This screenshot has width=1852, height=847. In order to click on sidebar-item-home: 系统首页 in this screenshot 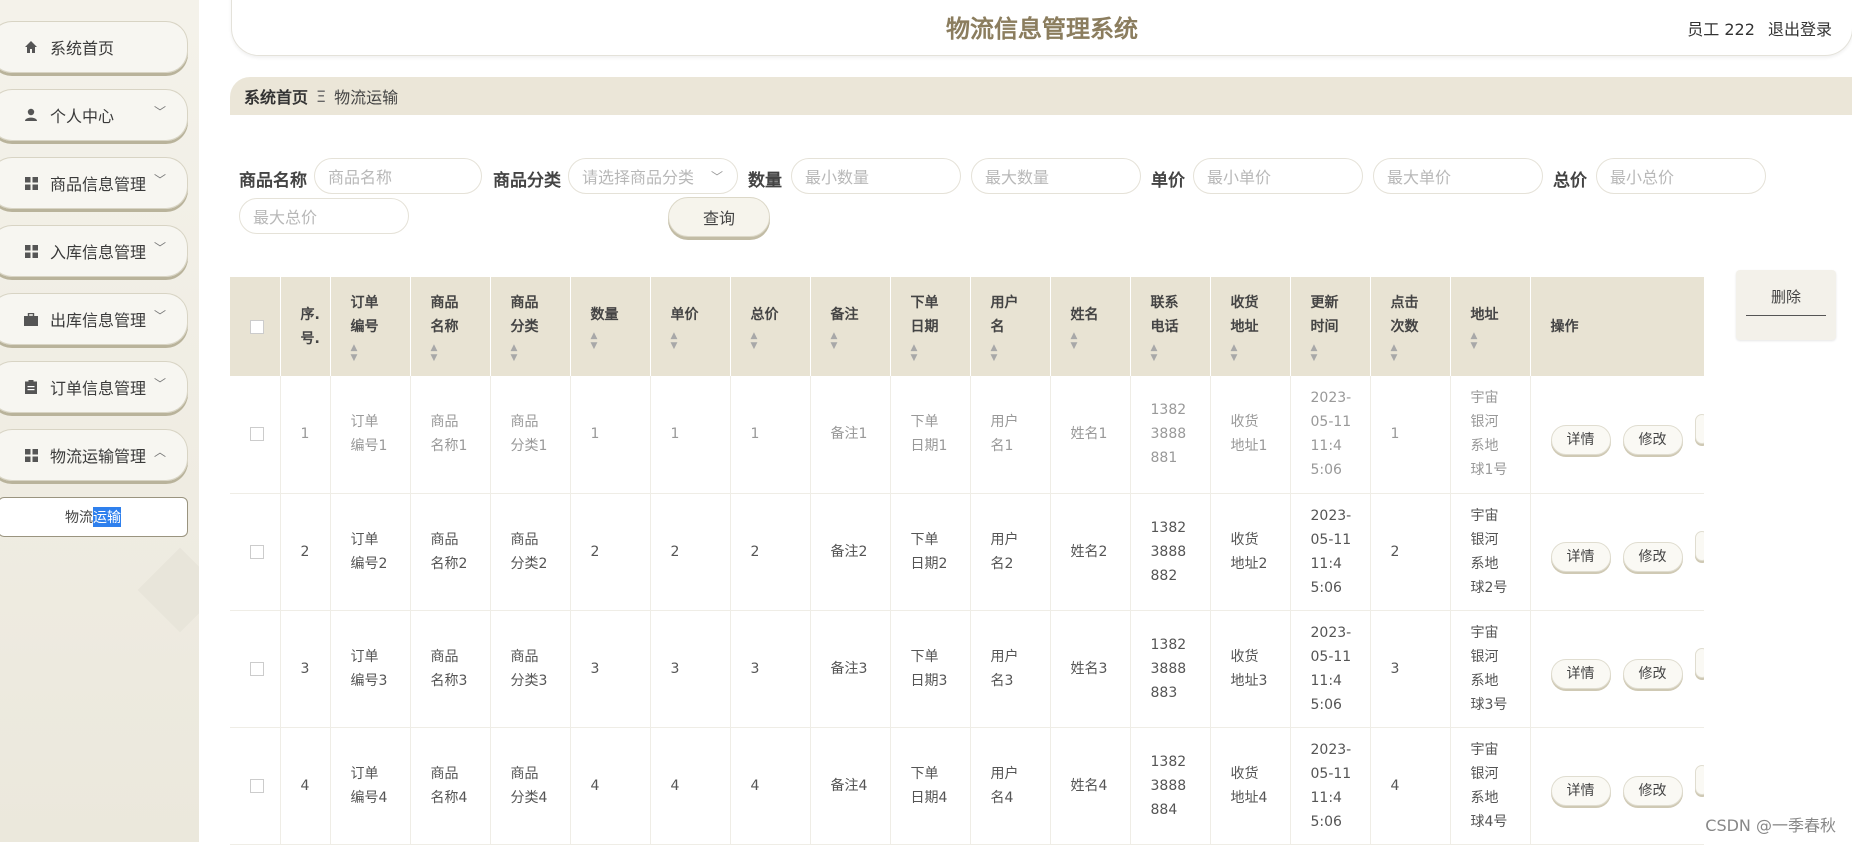, I will do `click(94, 47)`.